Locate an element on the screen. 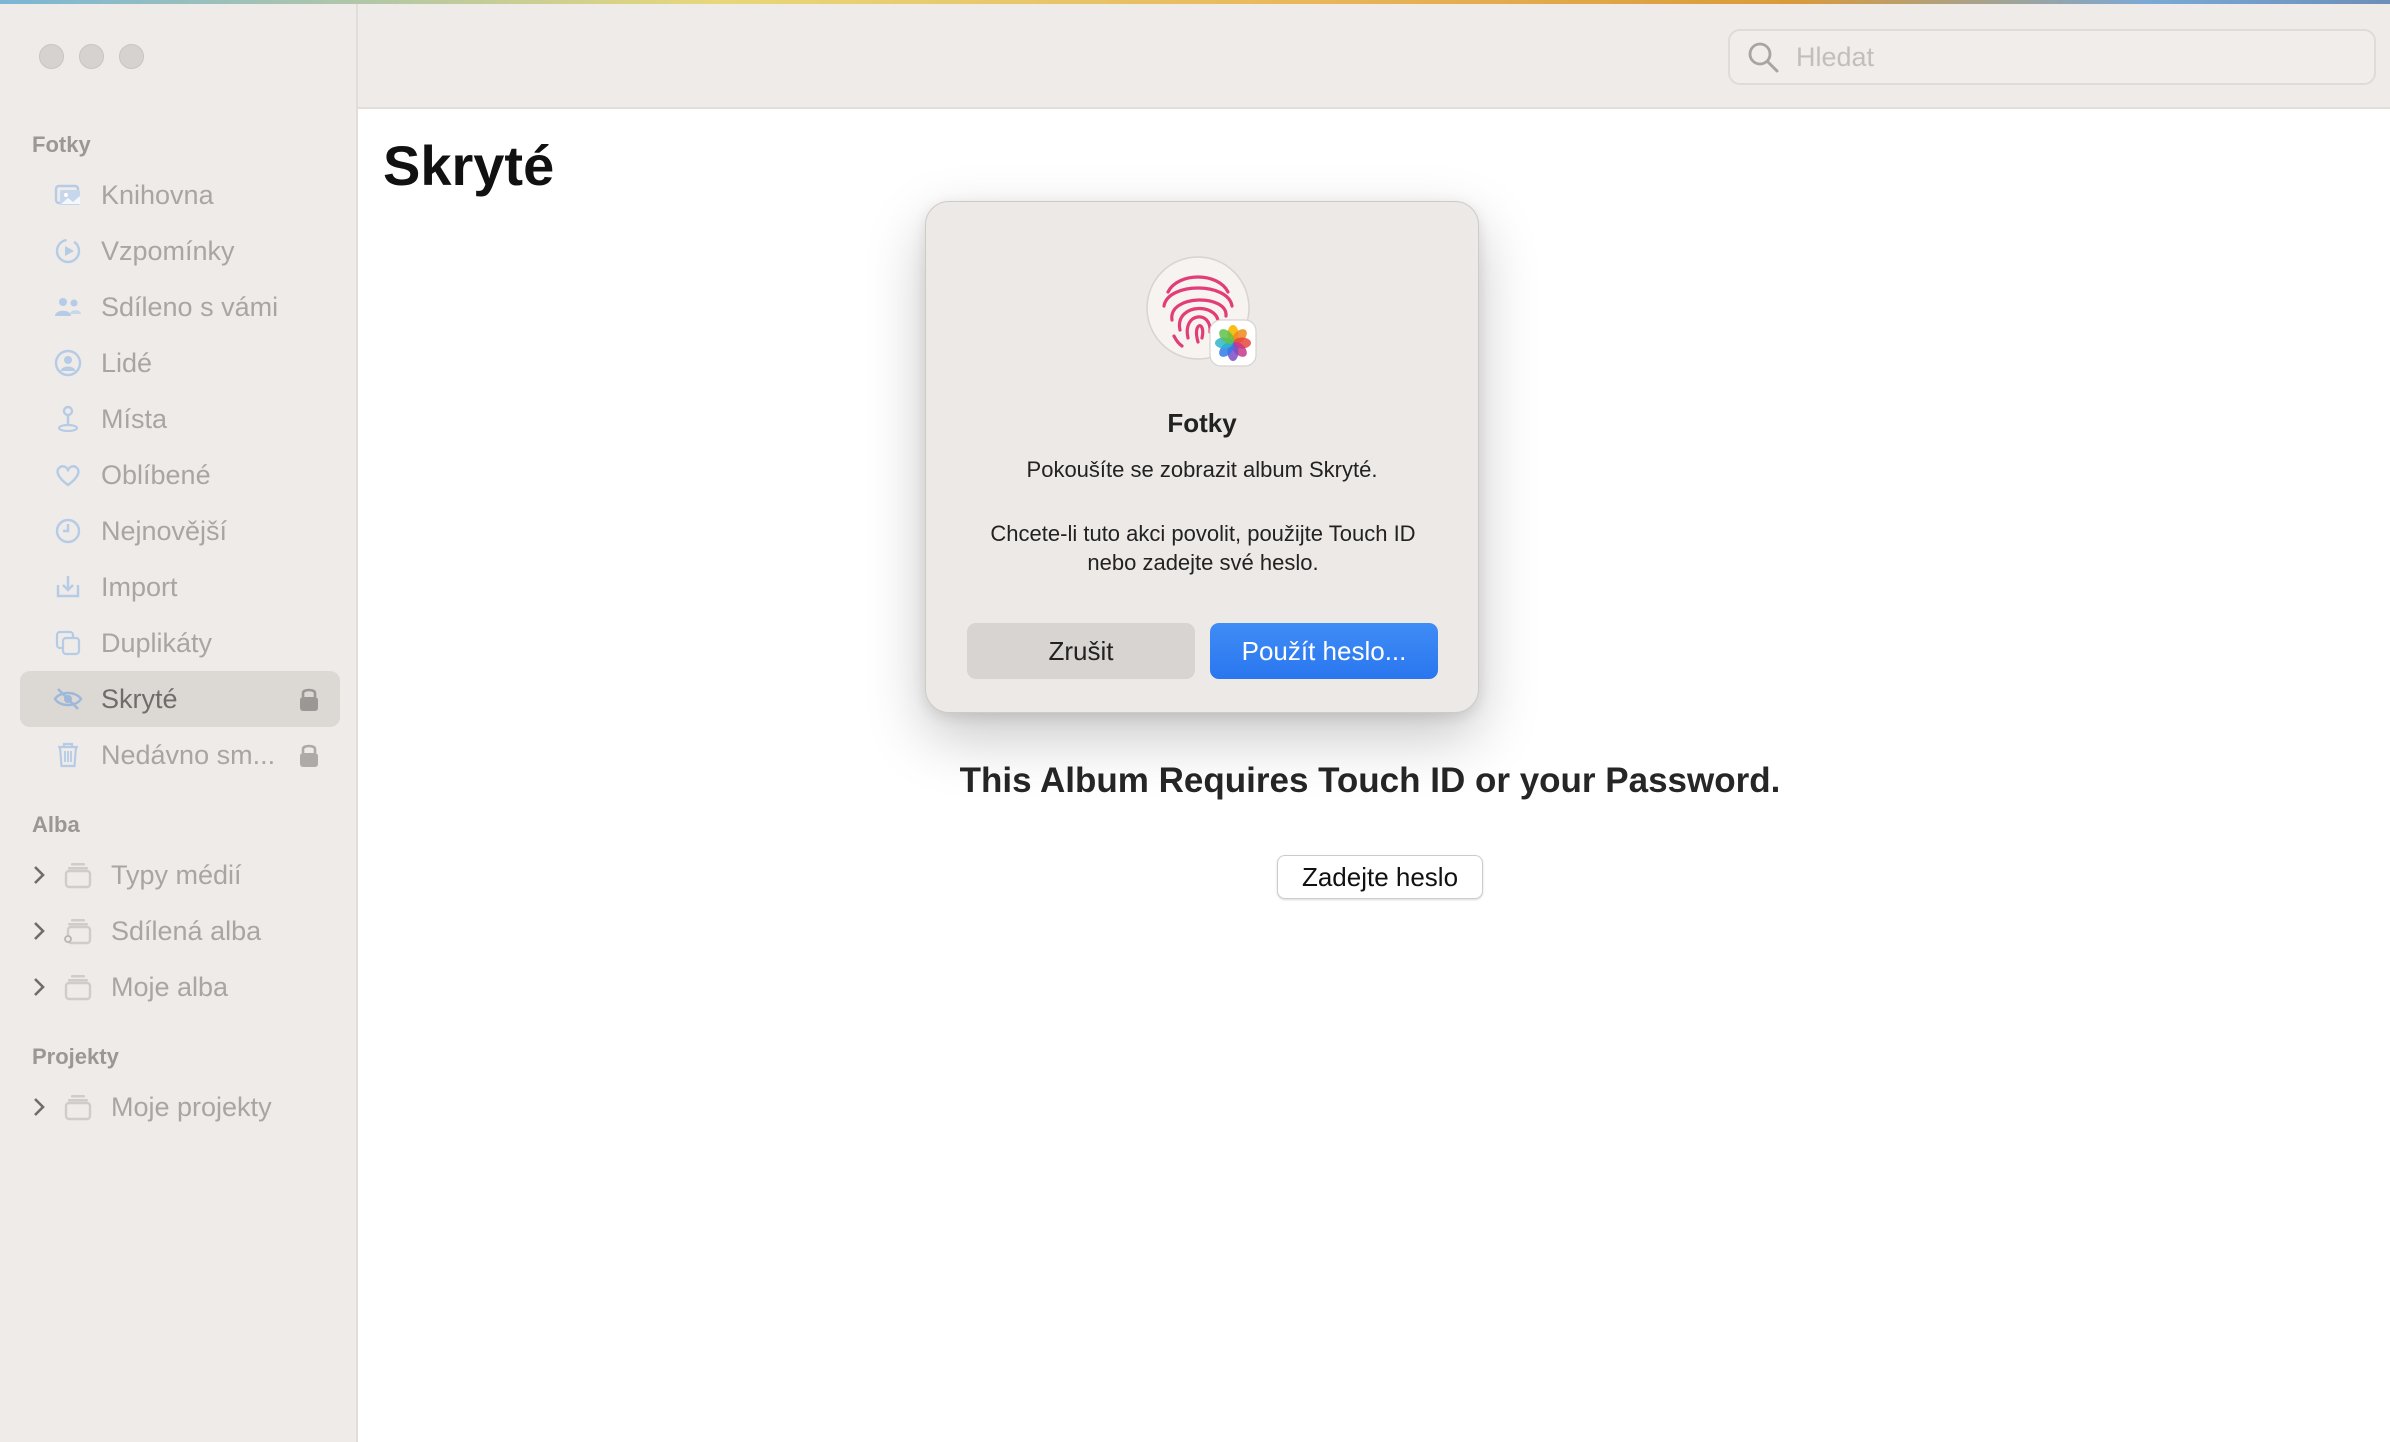 The image size is (2390, 1442). sidebar-item-label: Typy médií is located at coordinates (176, 874).